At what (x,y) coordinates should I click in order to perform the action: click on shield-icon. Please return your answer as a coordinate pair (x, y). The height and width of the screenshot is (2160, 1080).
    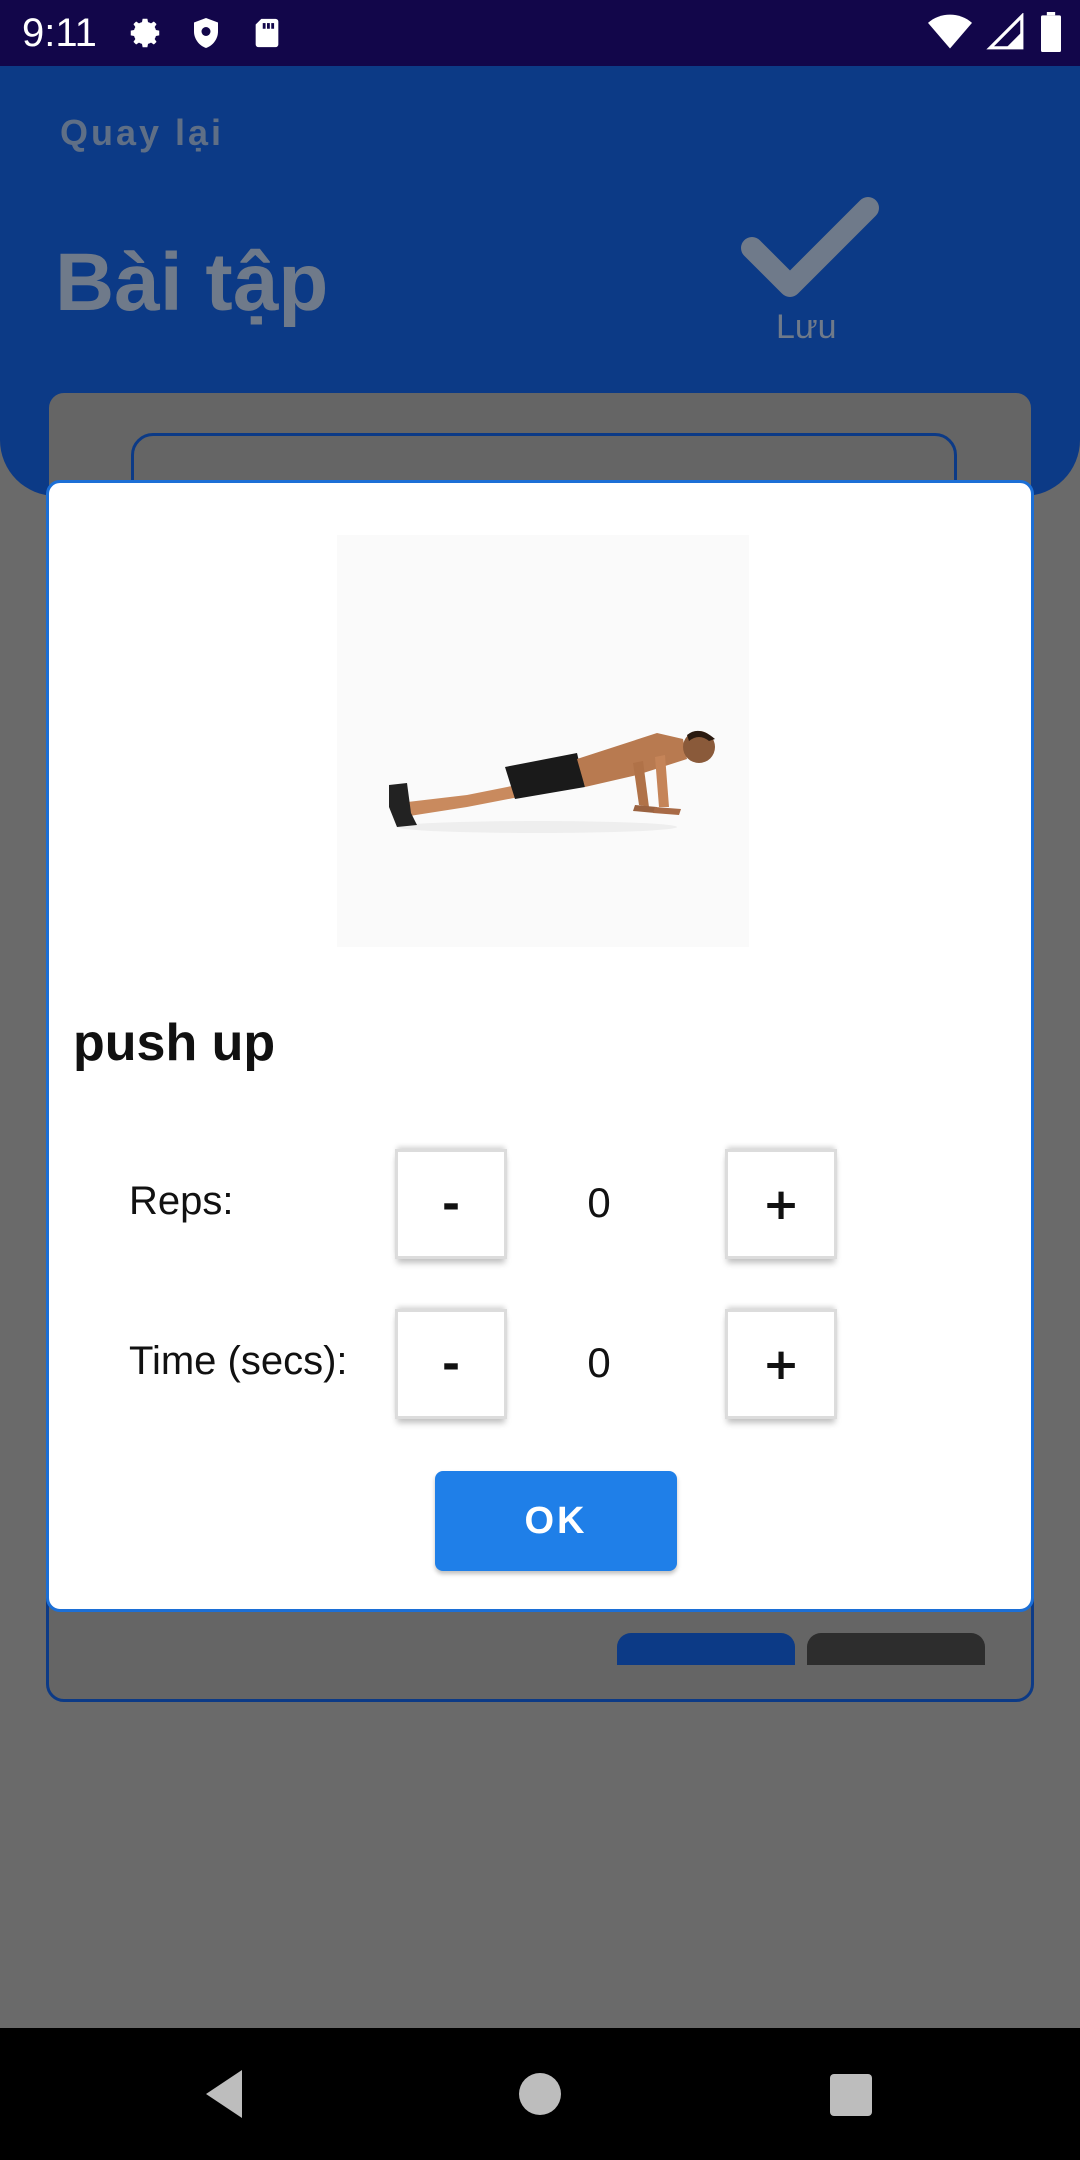
    Looking at the image, I should click on (206, 35).